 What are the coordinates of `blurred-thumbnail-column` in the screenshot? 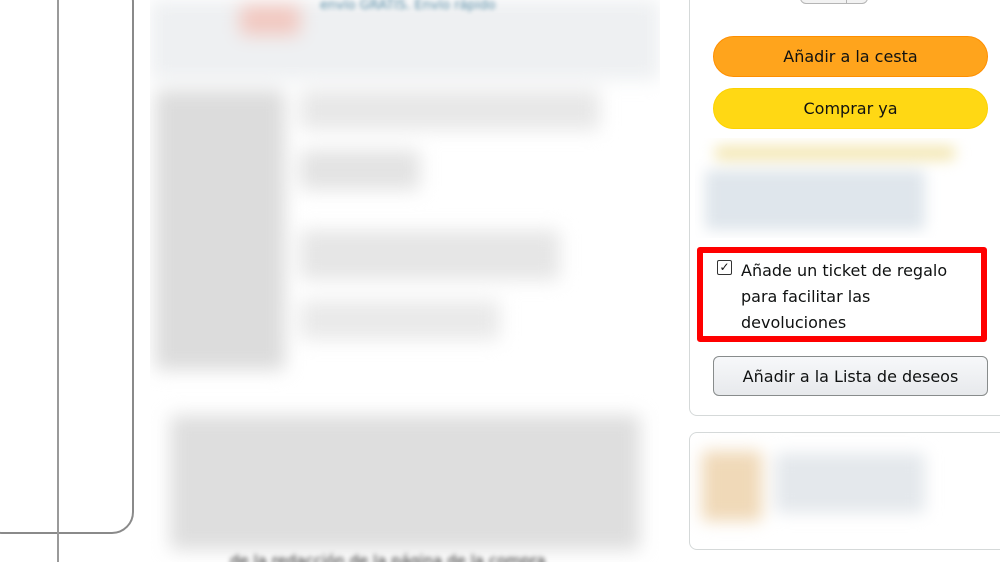 It's located at (220, 230).